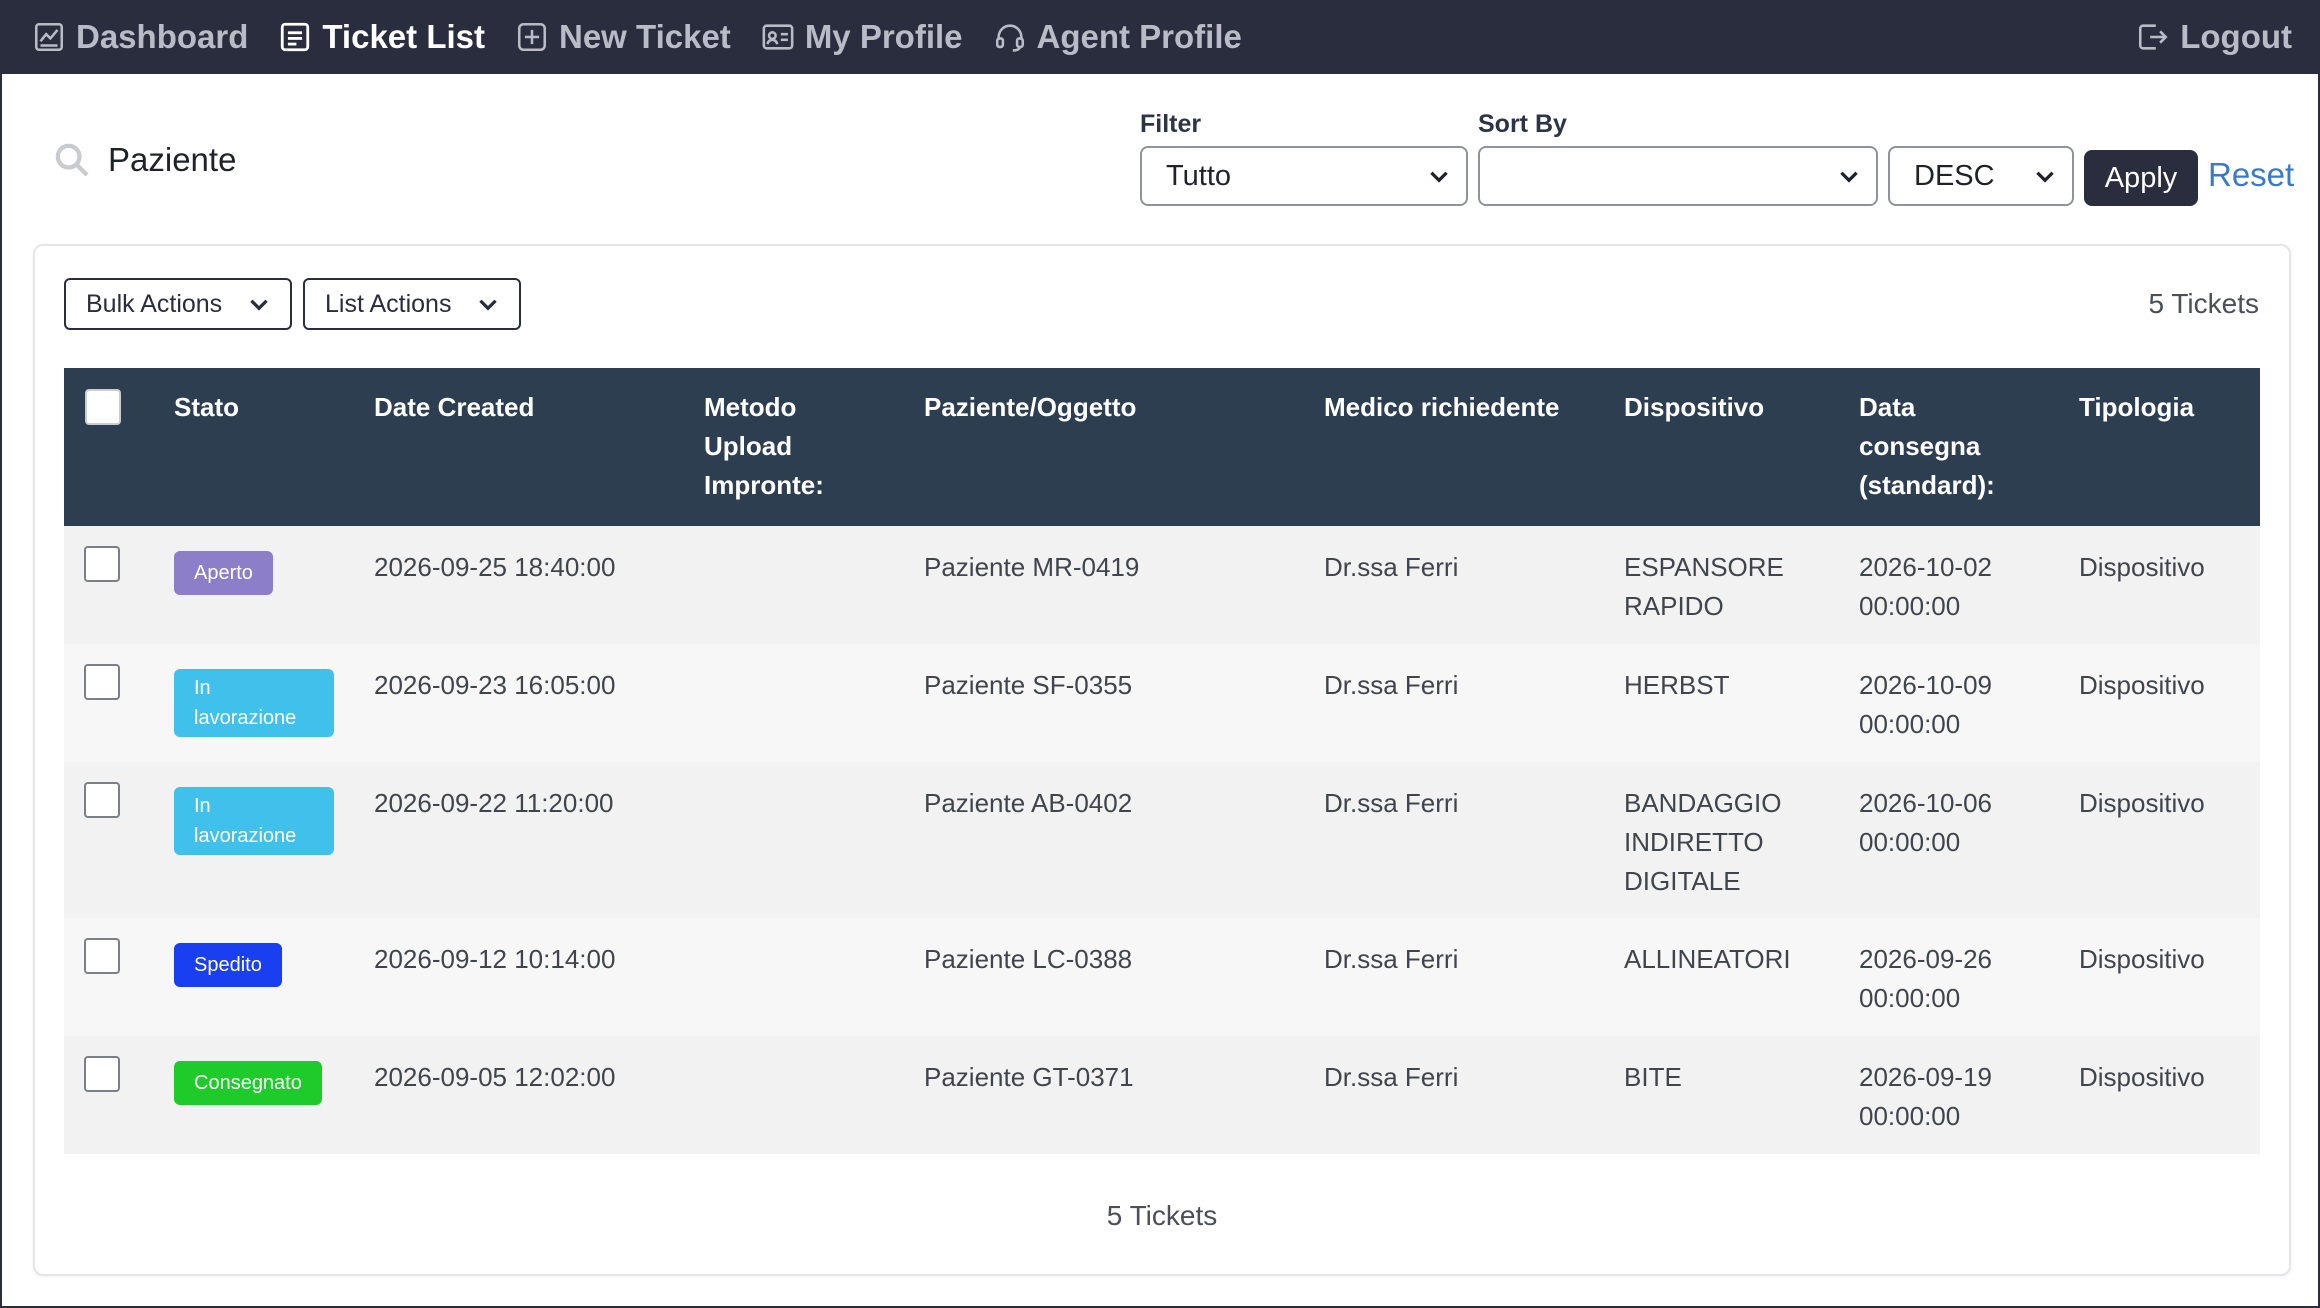  Describe the element at coordinates (154, 303) in the screenshot. I see `bulk-actions-label: Bulk Actions` at that location.